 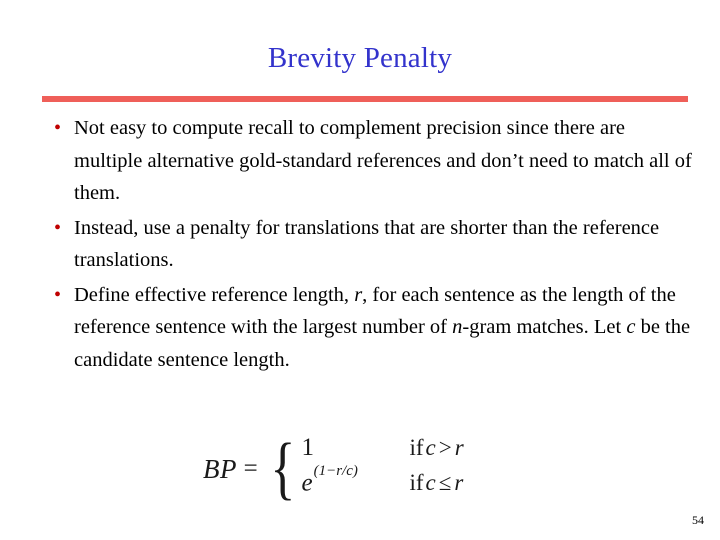 I want to click on page-number: 54, so click(x=698, y=520).